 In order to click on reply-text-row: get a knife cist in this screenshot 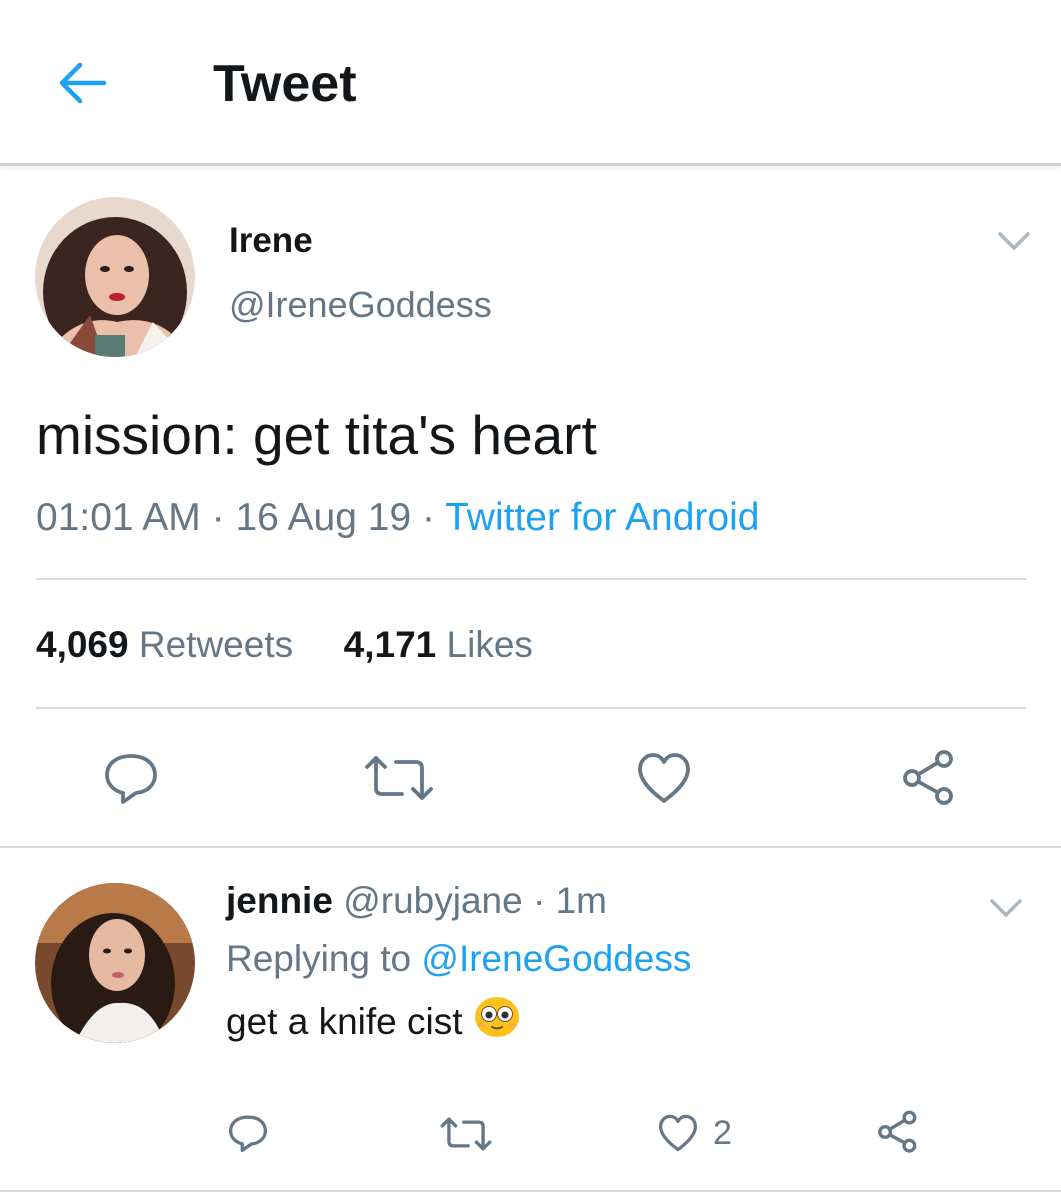, I will do `click(373, 1021)`.